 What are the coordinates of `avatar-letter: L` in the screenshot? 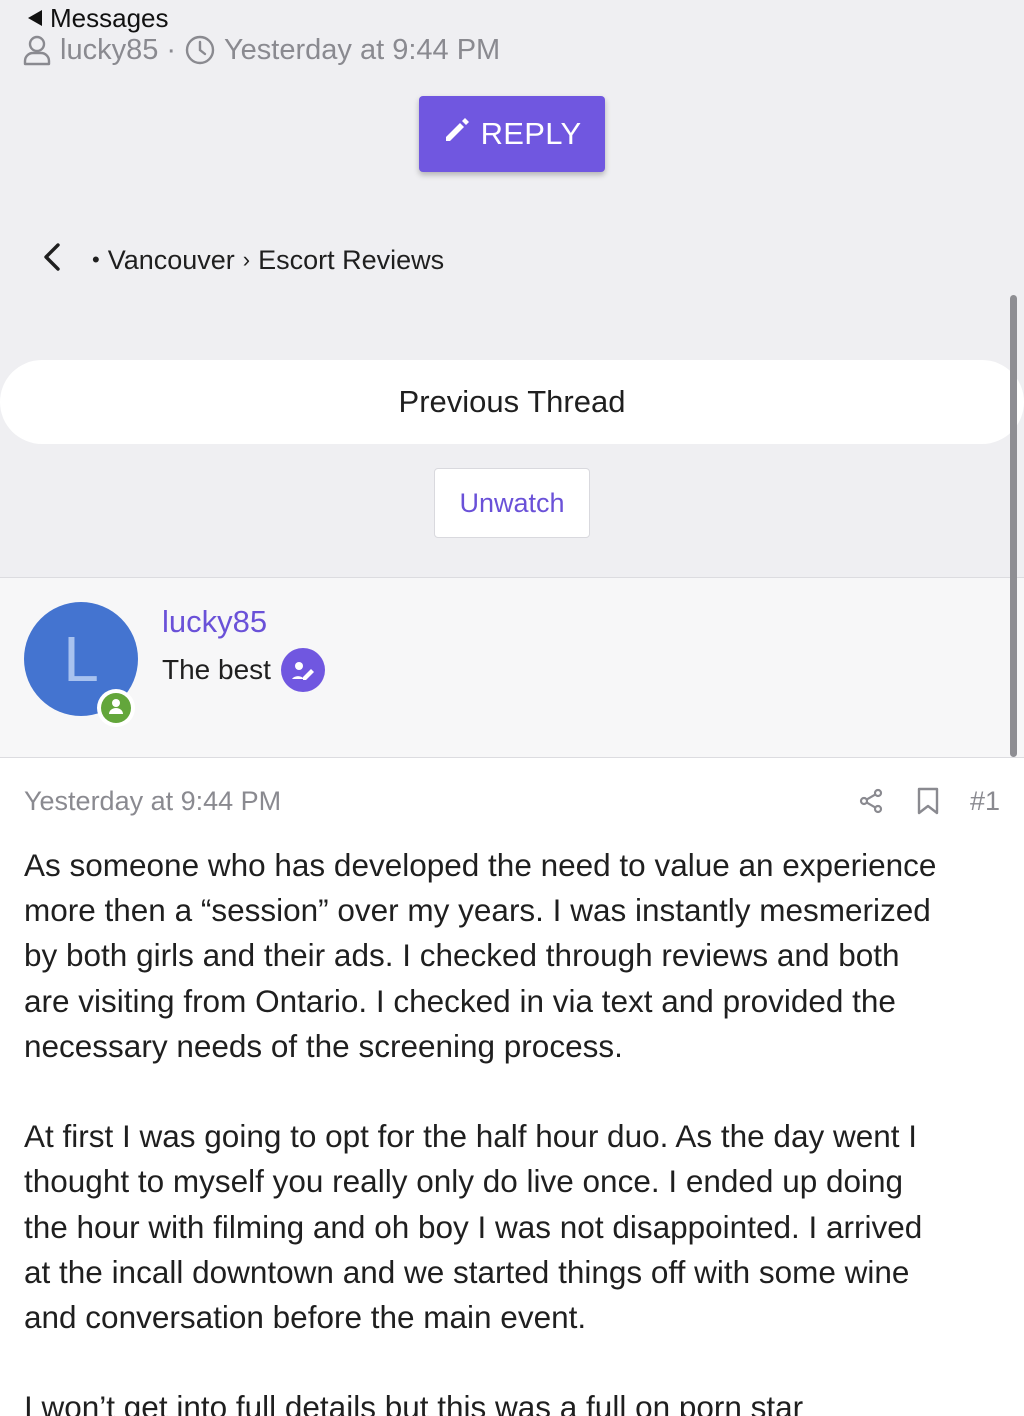 It's located at (81, 659).